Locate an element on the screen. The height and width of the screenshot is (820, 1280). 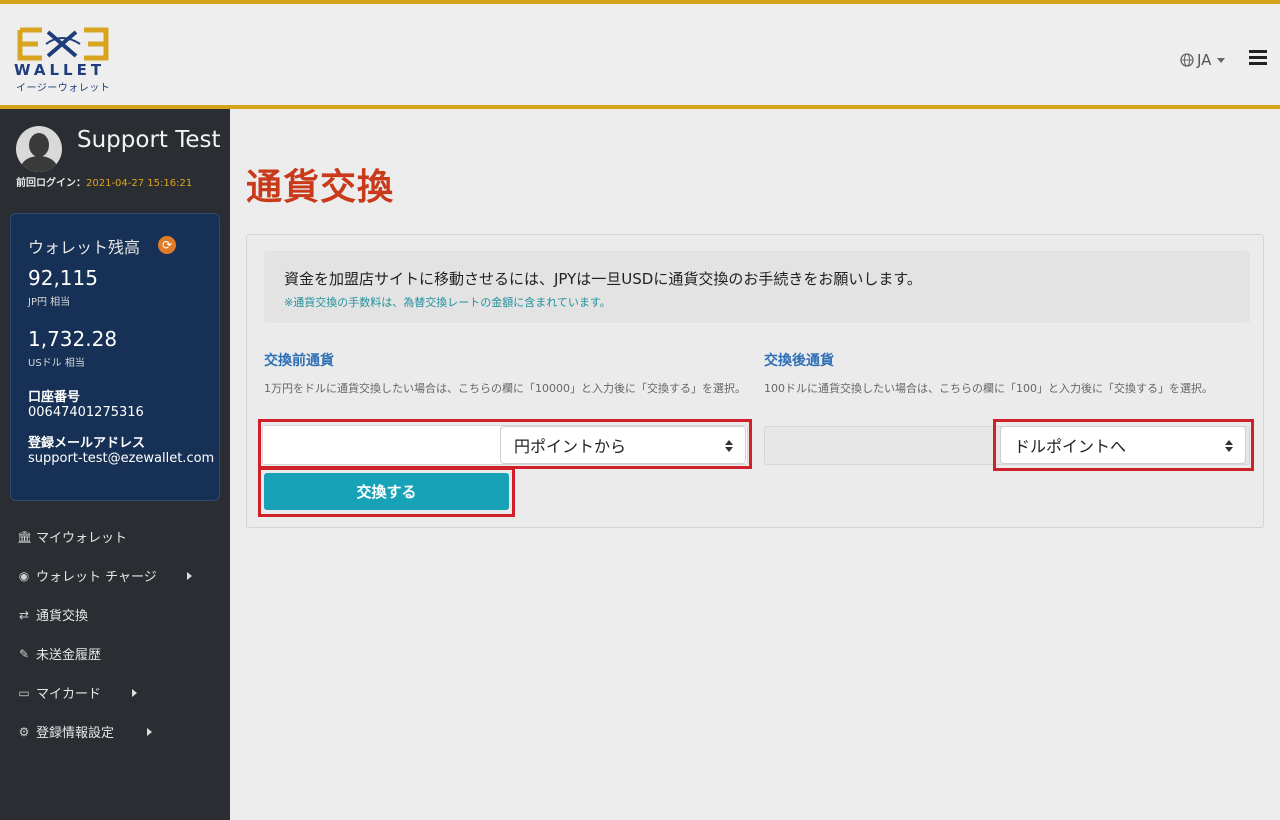
exchange-icon: ⇄ is located at coordinates (24, 614).